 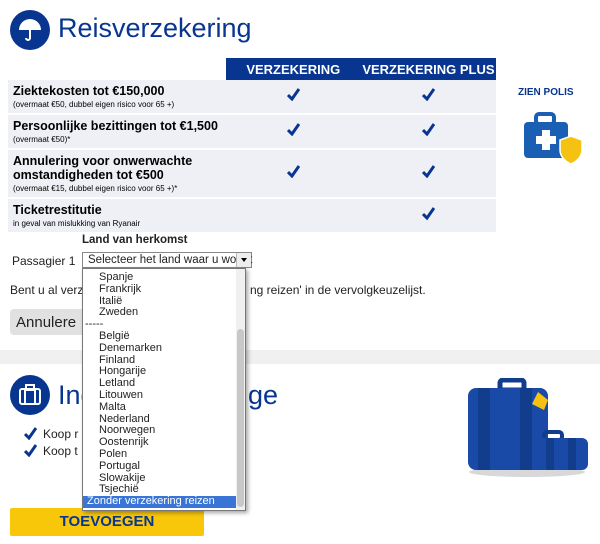 What do you see at coordinates (57, 210) in the screenshot?
I see `coverage-title: Ticketrestitutie` at bounding box center [57, 210].